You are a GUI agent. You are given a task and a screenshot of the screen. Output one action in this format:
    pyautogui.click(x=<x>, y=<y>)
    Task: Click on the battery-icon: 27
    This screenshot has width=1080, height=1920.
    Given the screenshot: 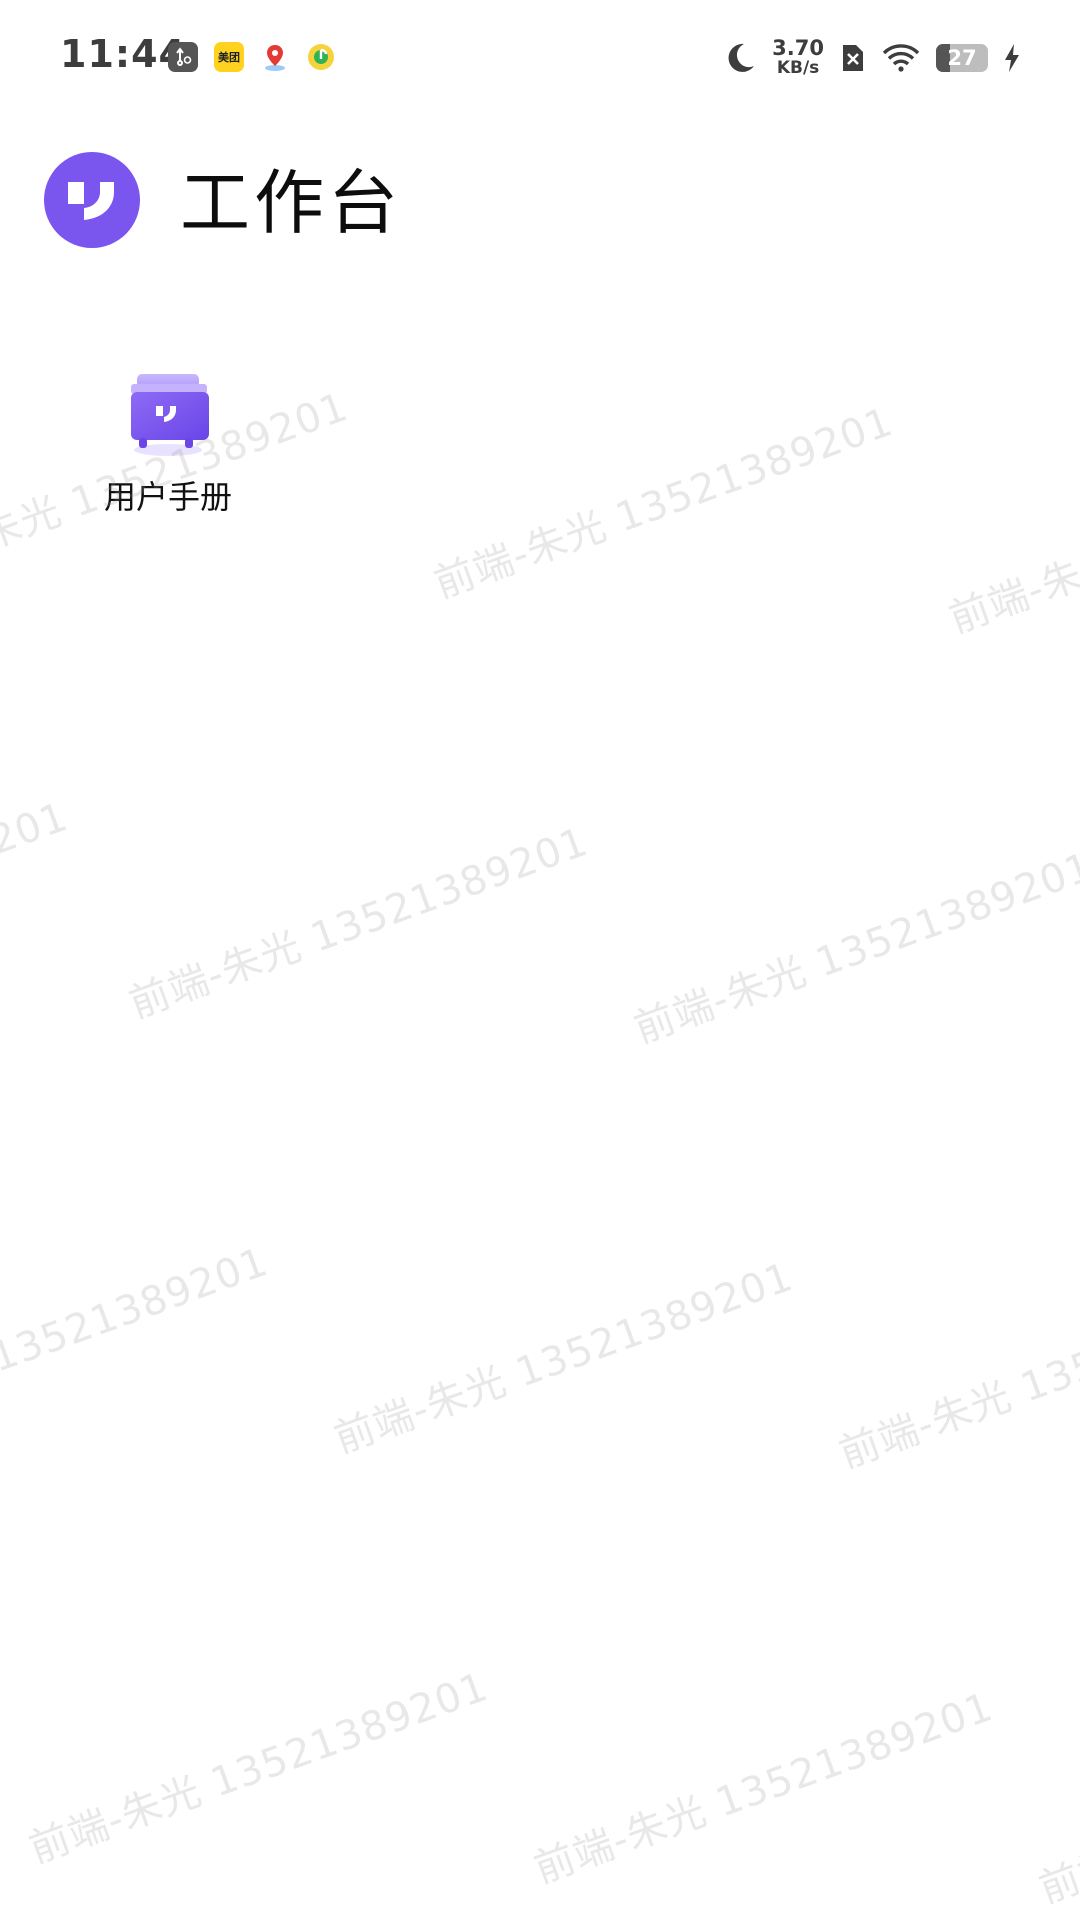 What is the action you would take?
    pyautogui.click(x=962, y=58)
    